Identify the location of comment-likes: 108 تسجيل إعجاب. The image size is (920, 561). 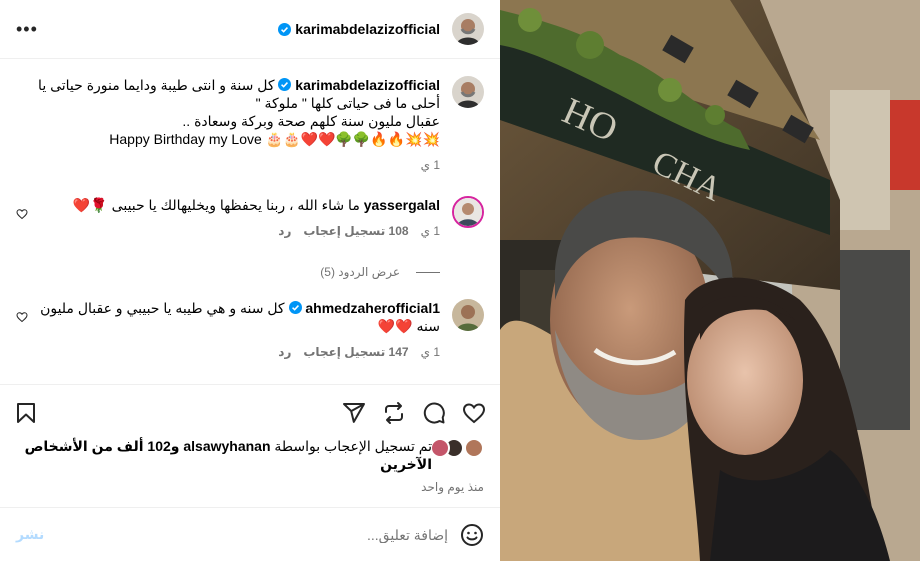
(355, 231).